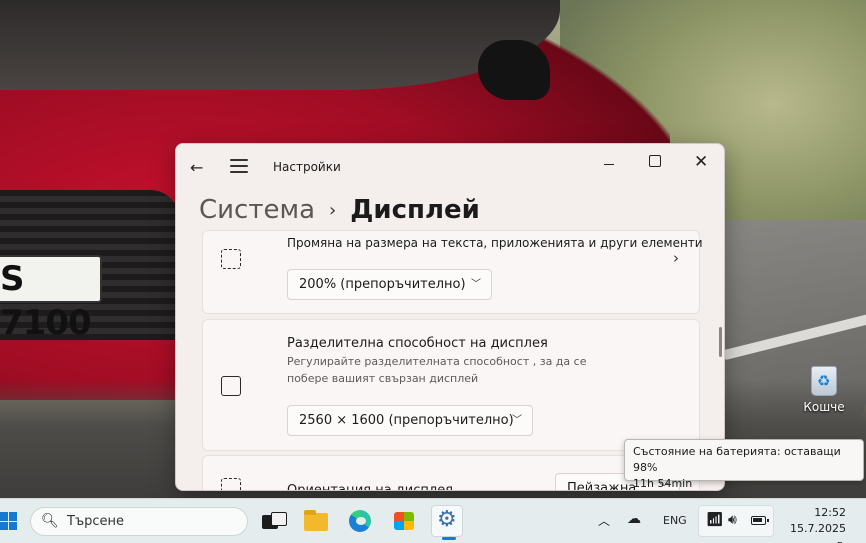  I want to click on resolution-dropdown-value: 2560 × 1600 (препоръчително), so click(406, 420).